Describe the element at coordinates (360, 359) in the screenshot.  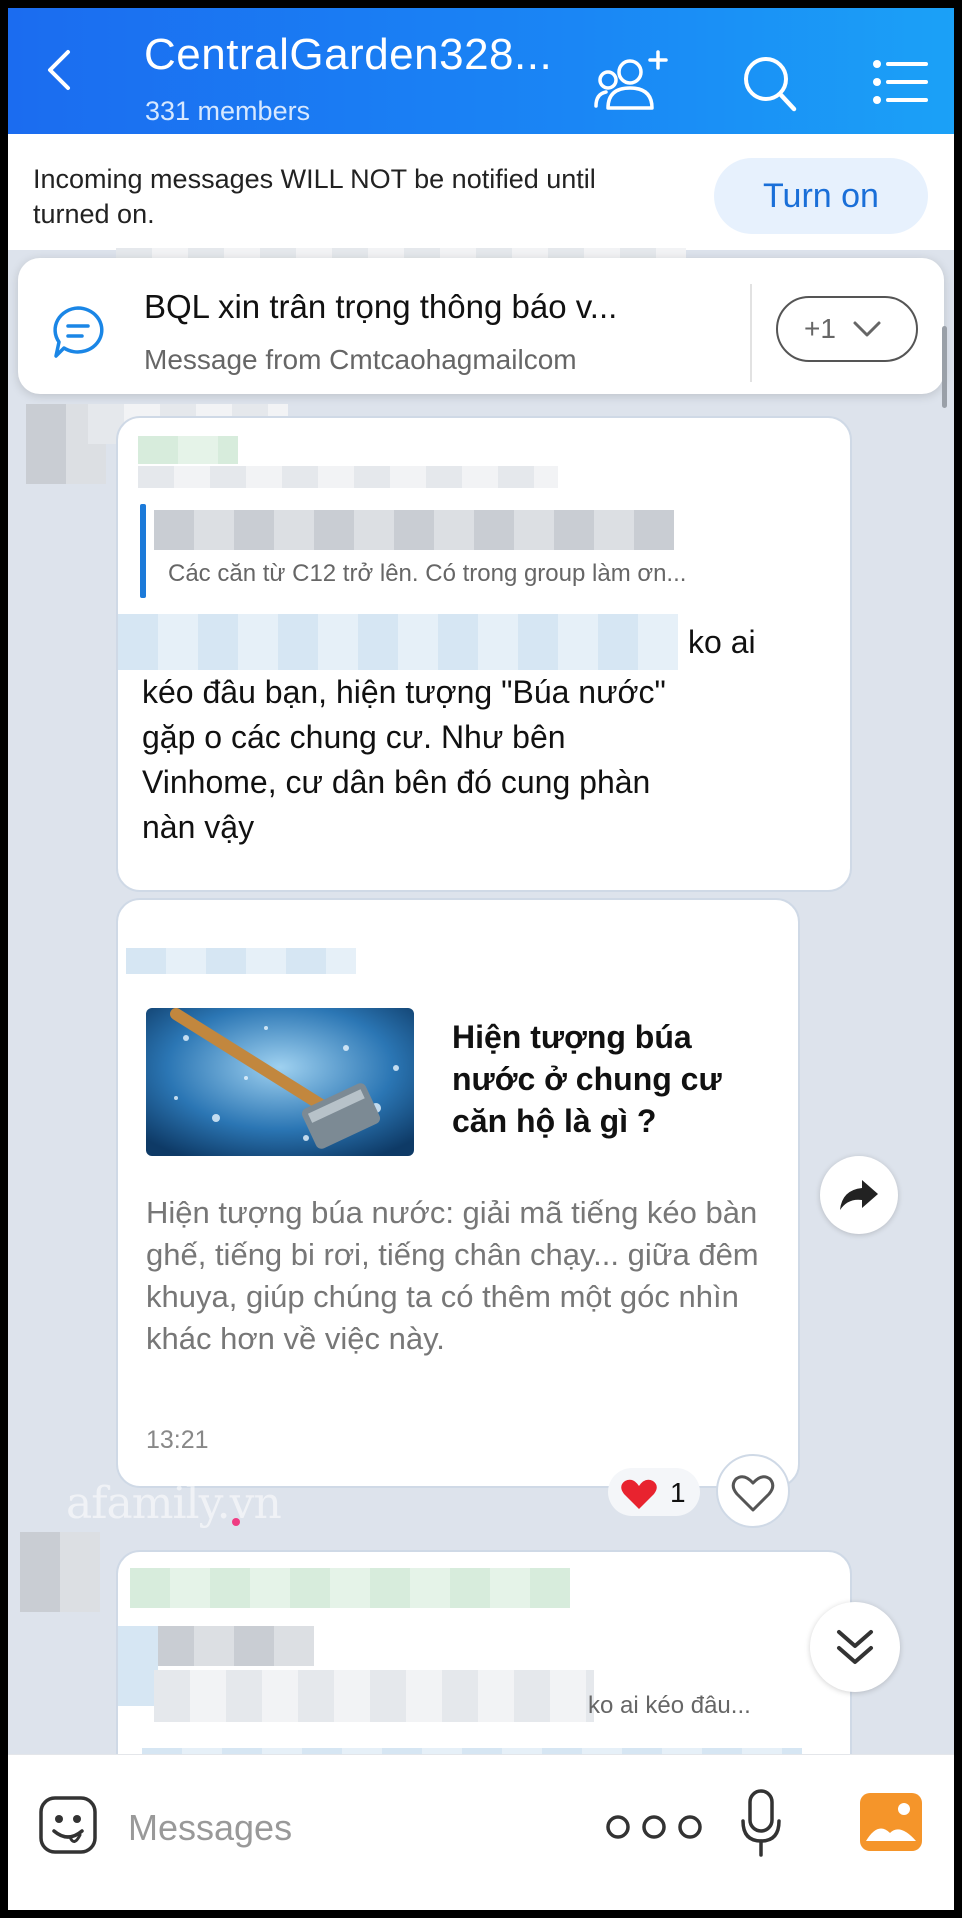
I see `pinned-sender: Message from Cmtcaohagmailcom` at that location.